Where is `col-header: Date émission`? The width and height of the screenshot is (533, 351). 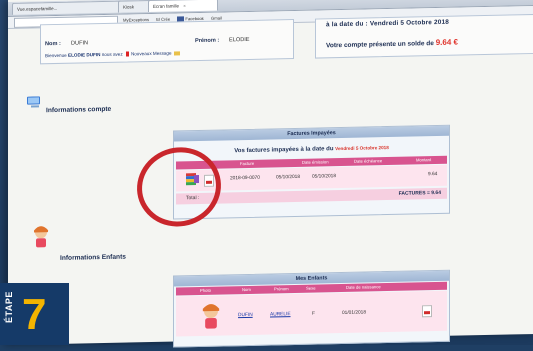 col-header: Date émission is located at coordinates (315, 162).